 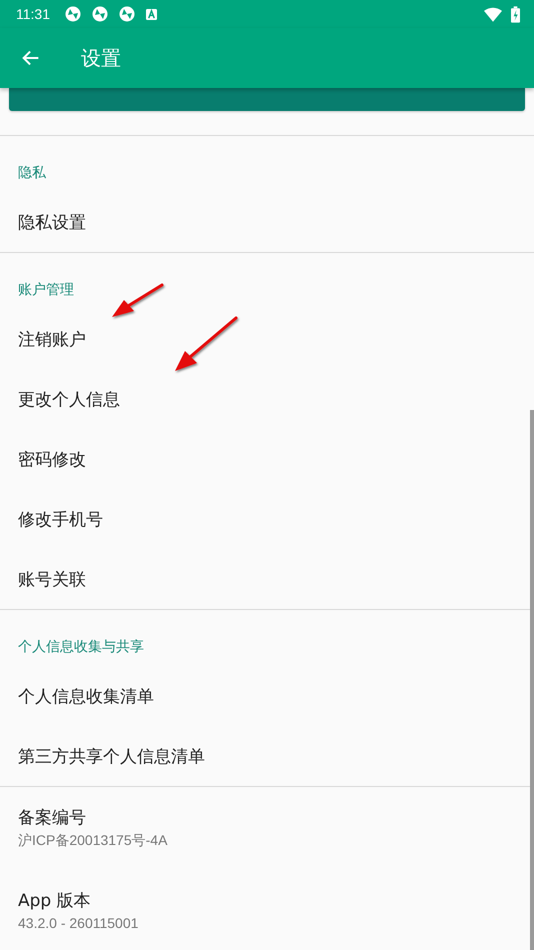 What do you see at coordinates (32, 173) in the screenshot?
I see `section-header: 隐私` at bounding box center [32, 173].